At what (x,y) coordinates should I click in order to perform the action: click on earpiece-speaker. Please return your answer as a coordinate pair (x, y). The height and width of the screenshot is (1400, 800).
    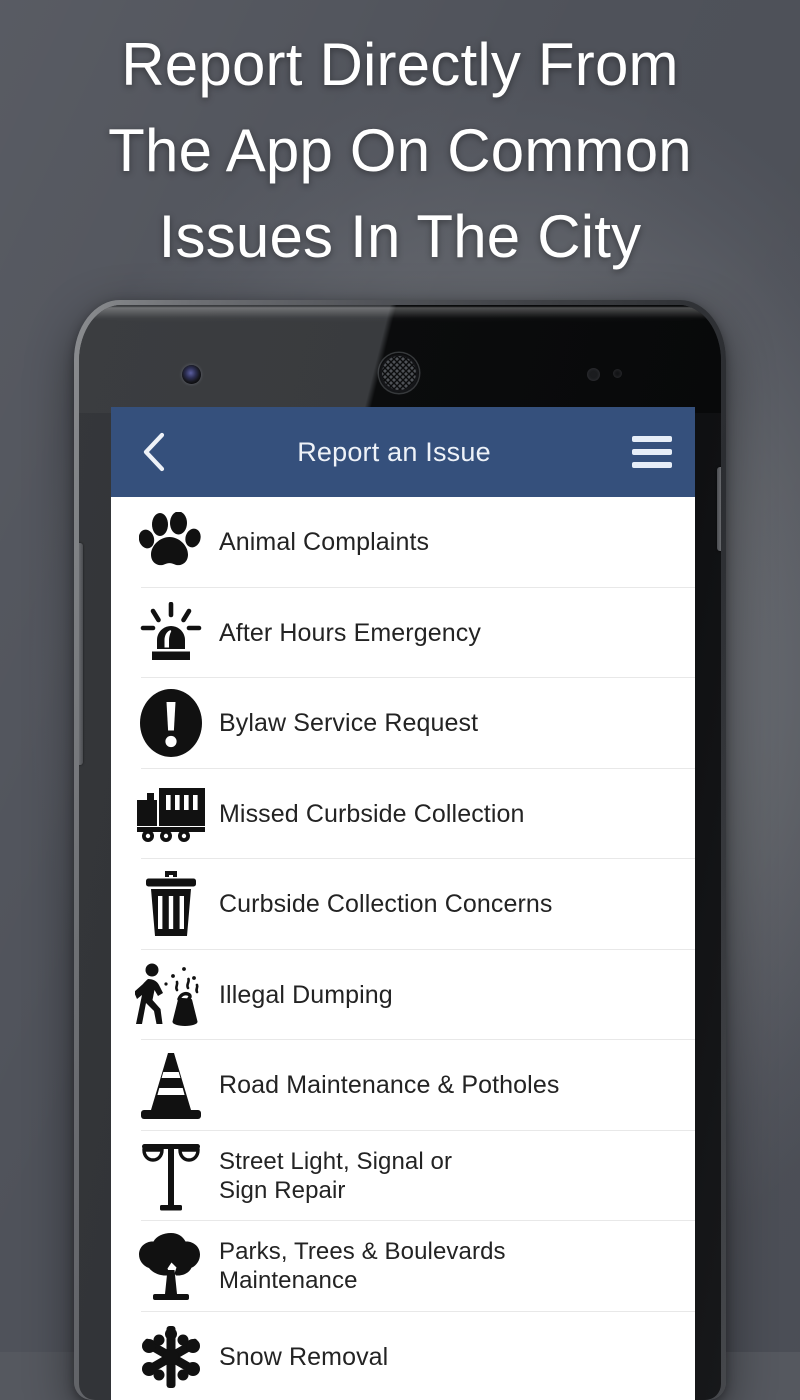
    Looking at the image, I should click on (399, 373).